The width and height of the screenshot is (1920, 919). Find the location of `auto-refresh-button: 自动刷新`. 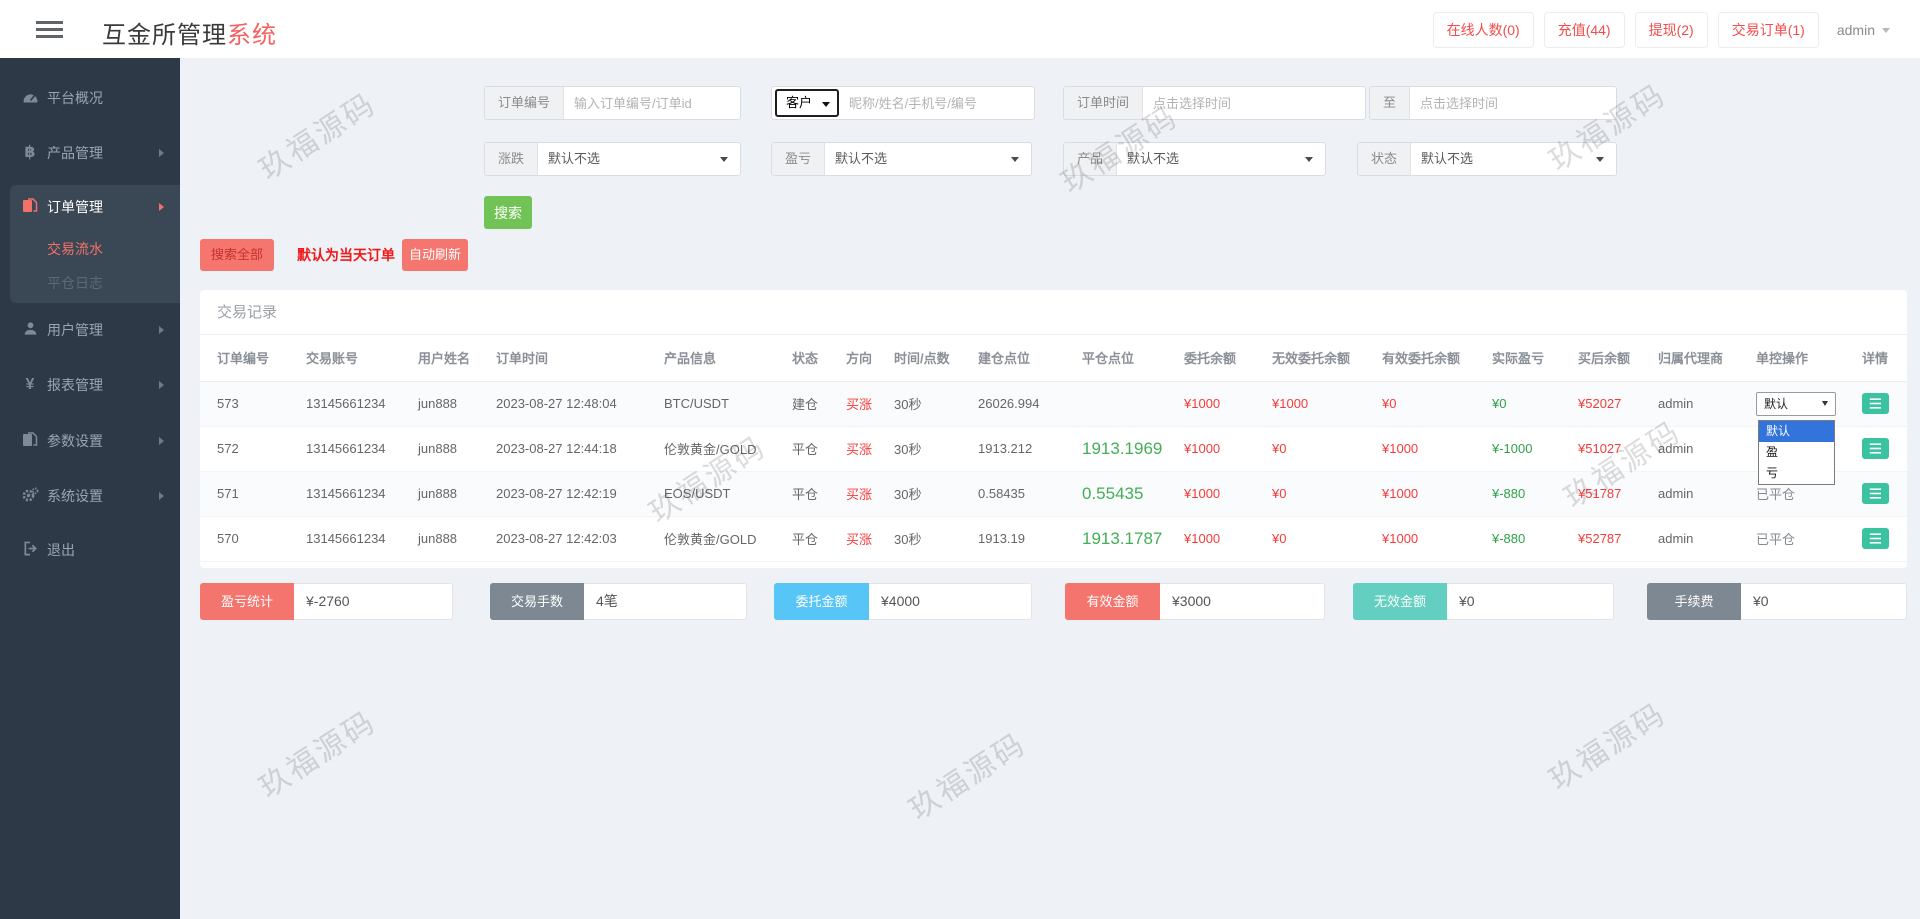

auto-refresh-button: 自动刷新 is located at coordinates (435, 255).